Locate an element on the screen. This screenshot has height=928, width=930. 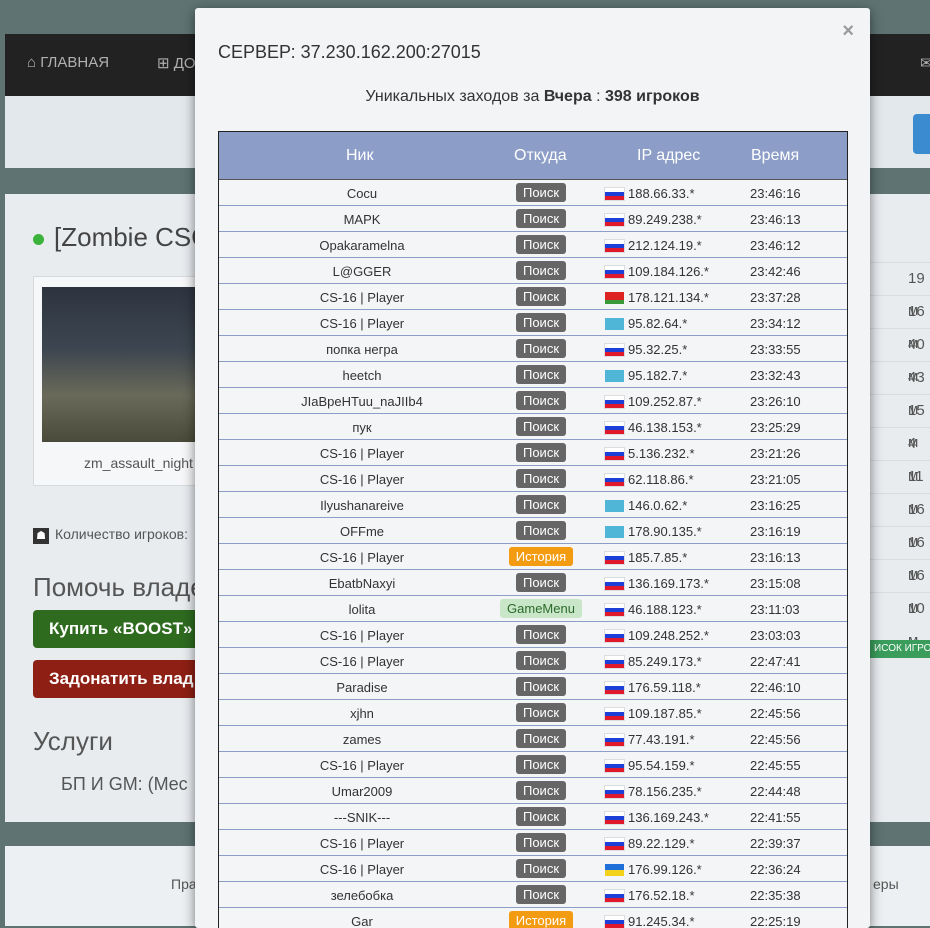
source-cell: История is located at coordinates (541, 556).